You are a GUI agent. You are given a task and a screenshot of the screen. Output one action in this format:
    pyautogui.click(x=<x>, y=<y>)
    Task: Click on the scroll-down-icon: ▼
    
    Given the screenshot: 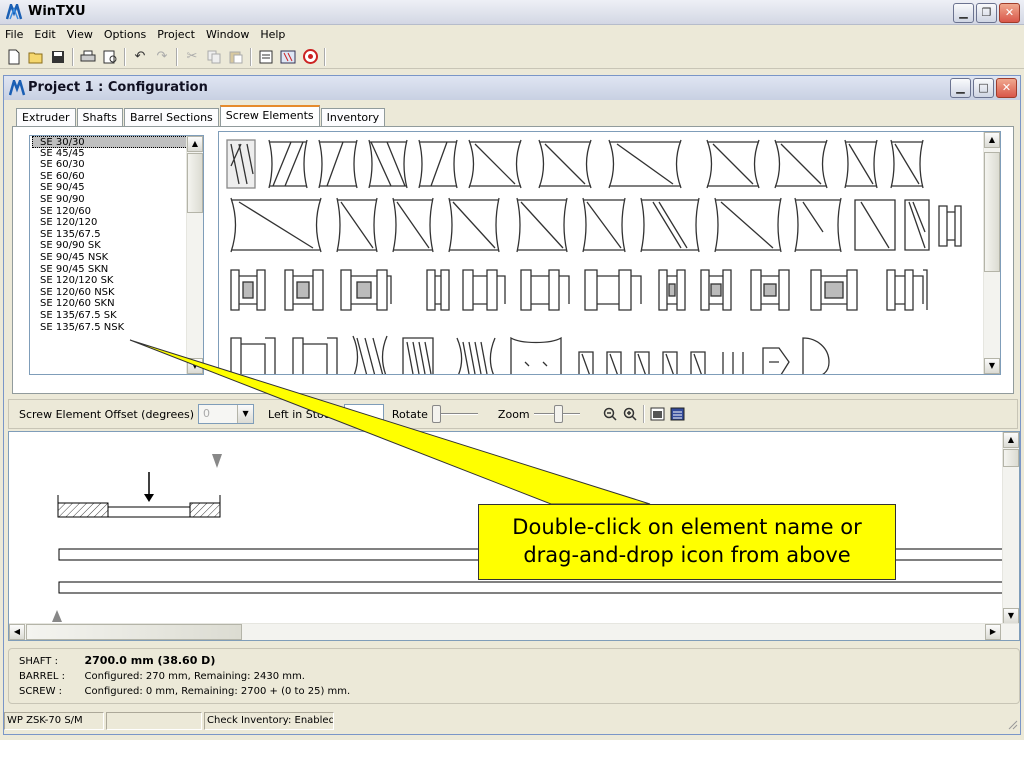 What is the action you would take?
    pyautogui.click(x=195, y=366)
    